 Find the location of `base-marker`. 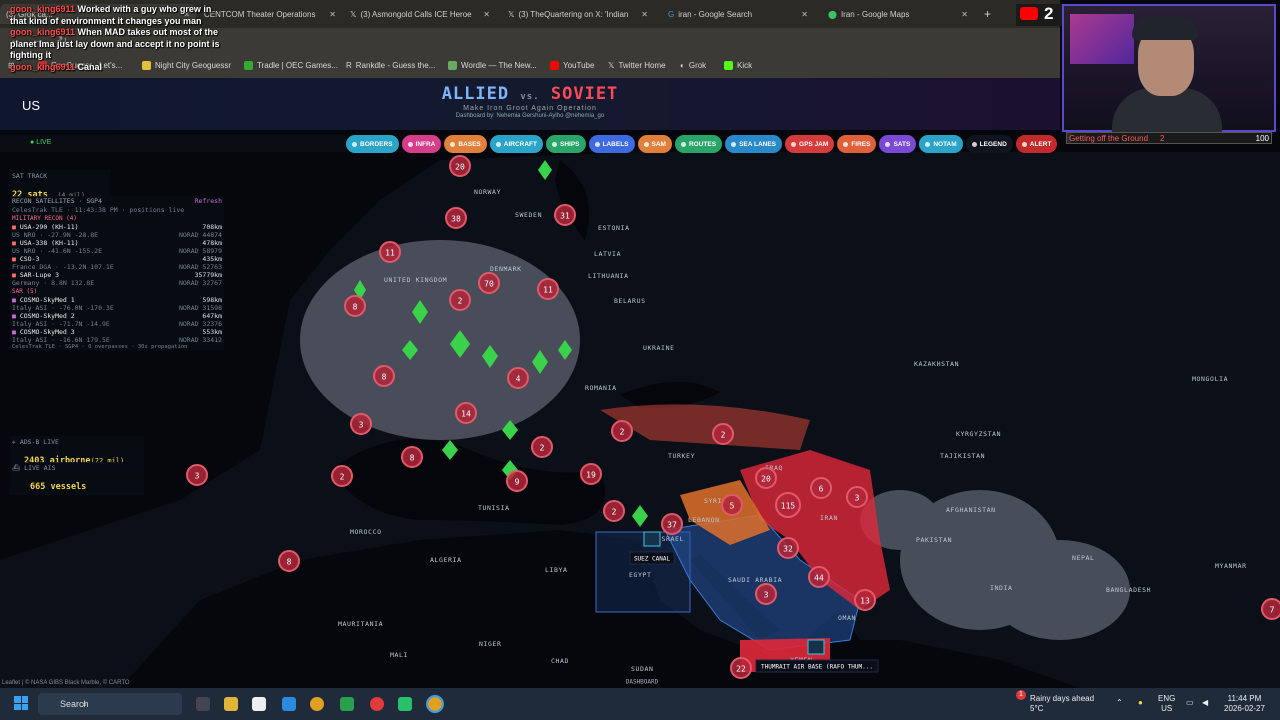

base-marker is located at coordinates (652, 539).